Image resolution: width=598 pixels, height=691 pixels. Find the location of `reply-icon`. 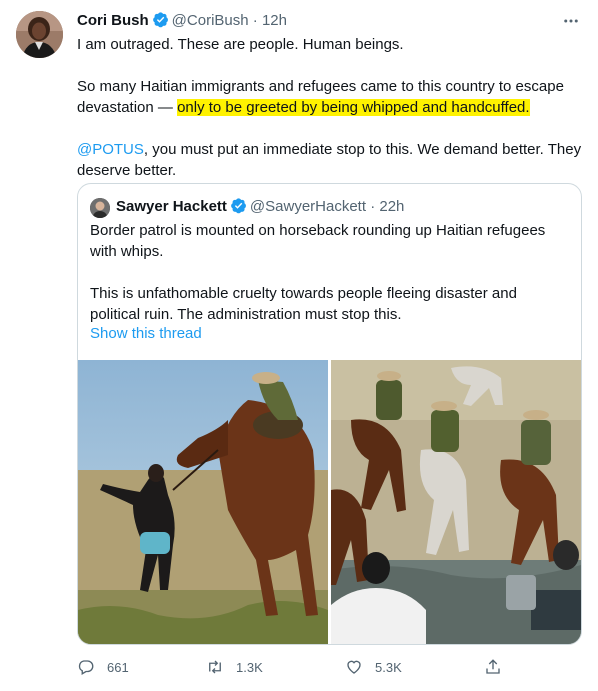

reply-icon is located at coordinates (86, 667).